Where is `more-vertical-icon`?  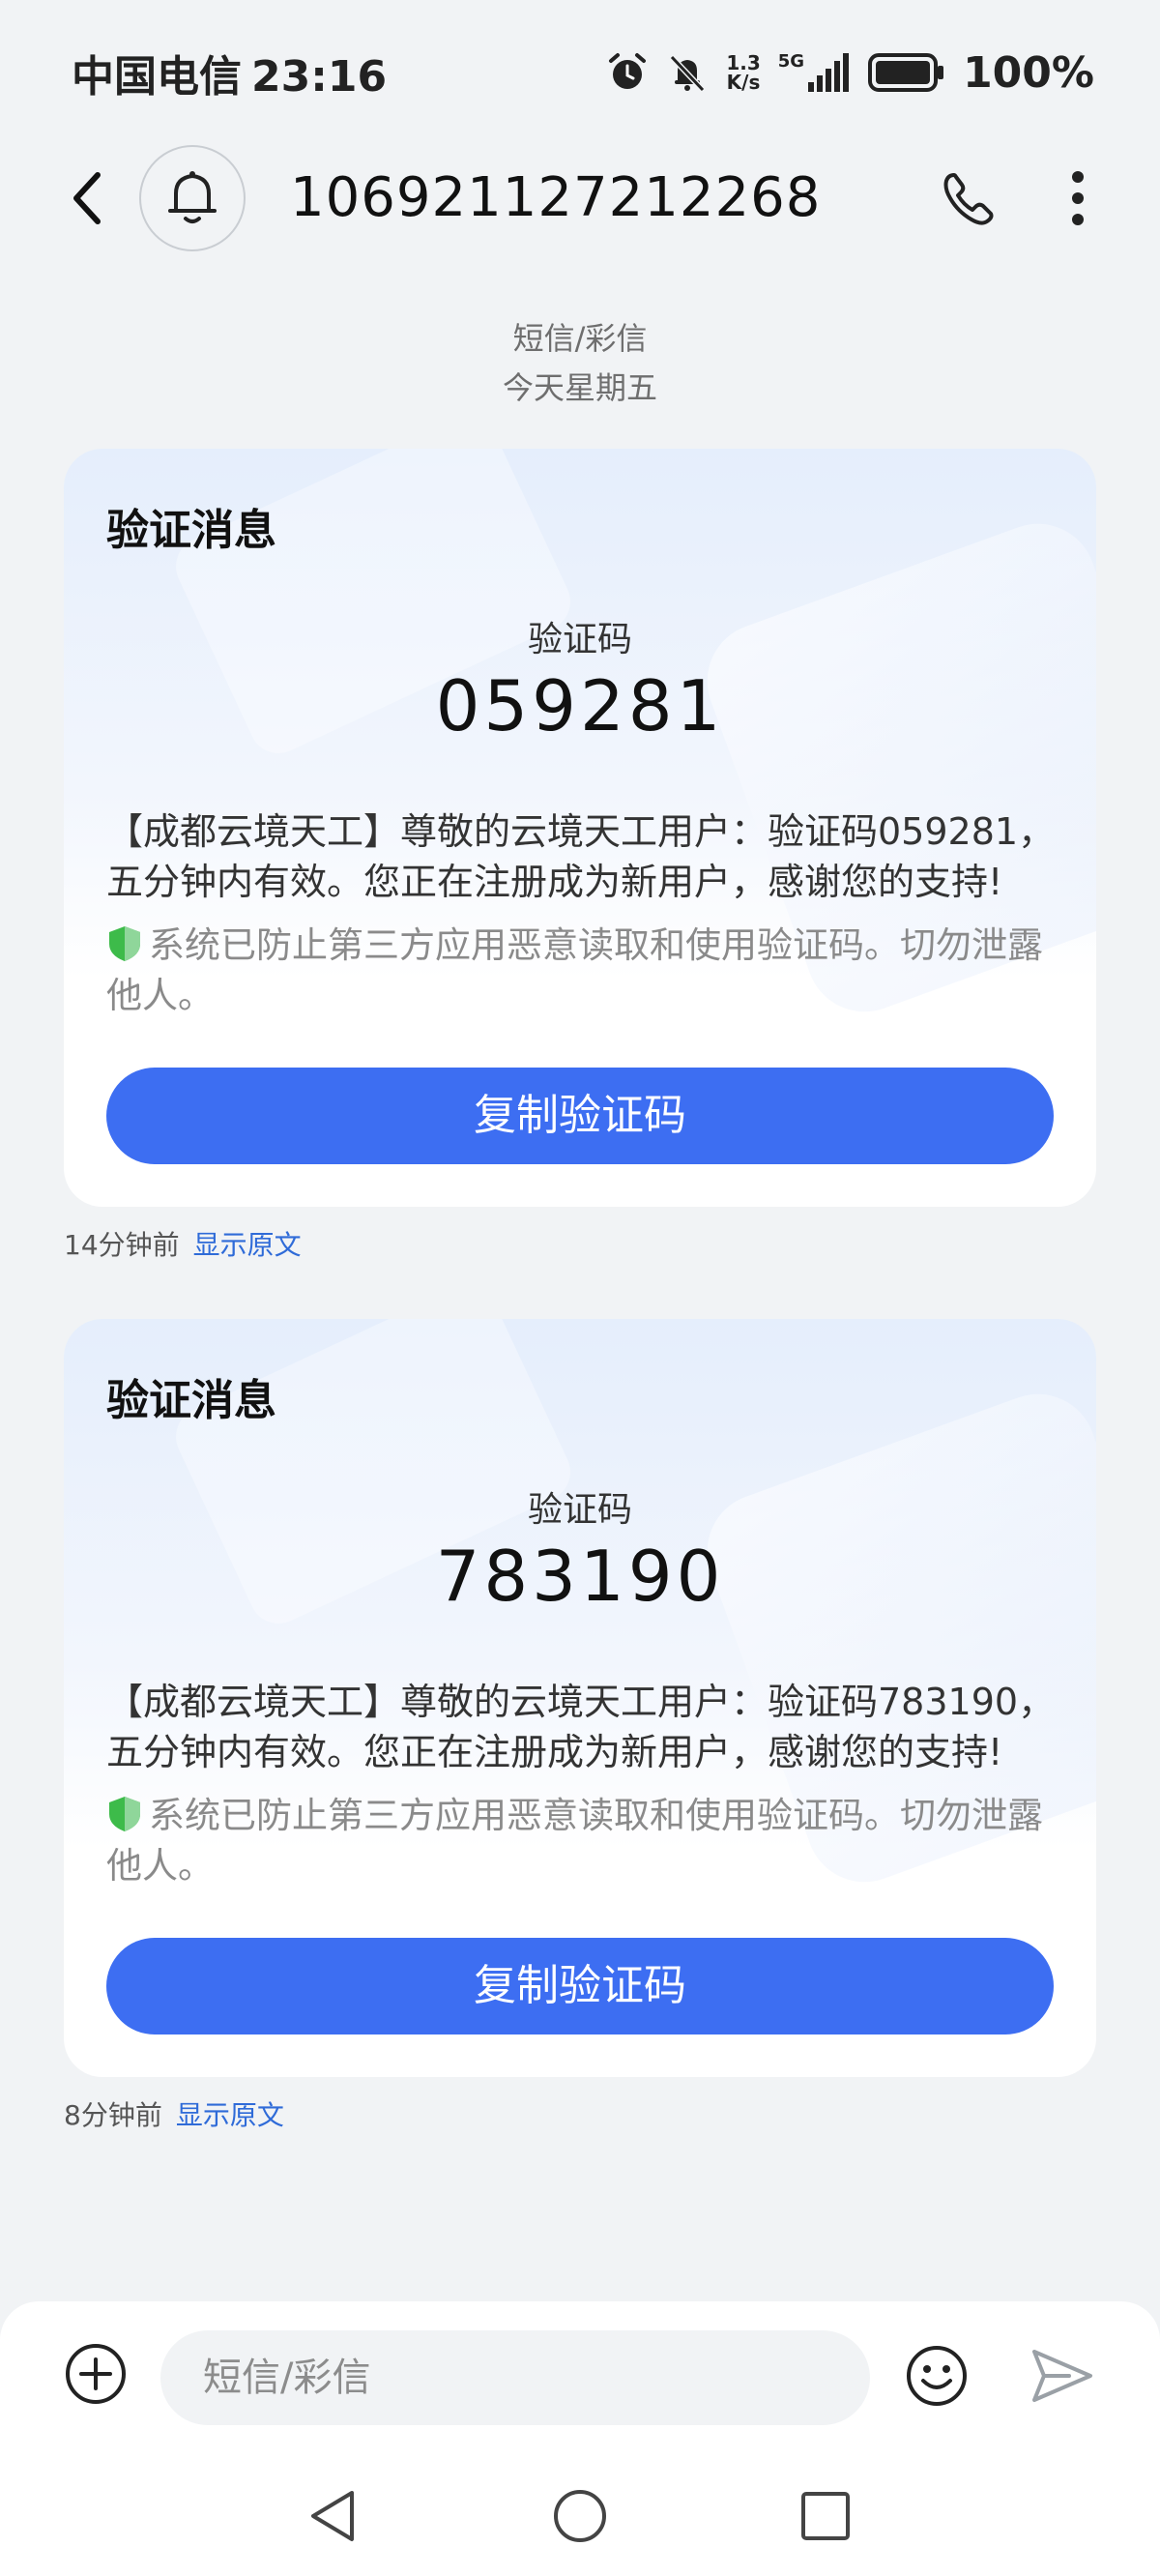
more-vertical-icon is located at coordinates (1078, 198).